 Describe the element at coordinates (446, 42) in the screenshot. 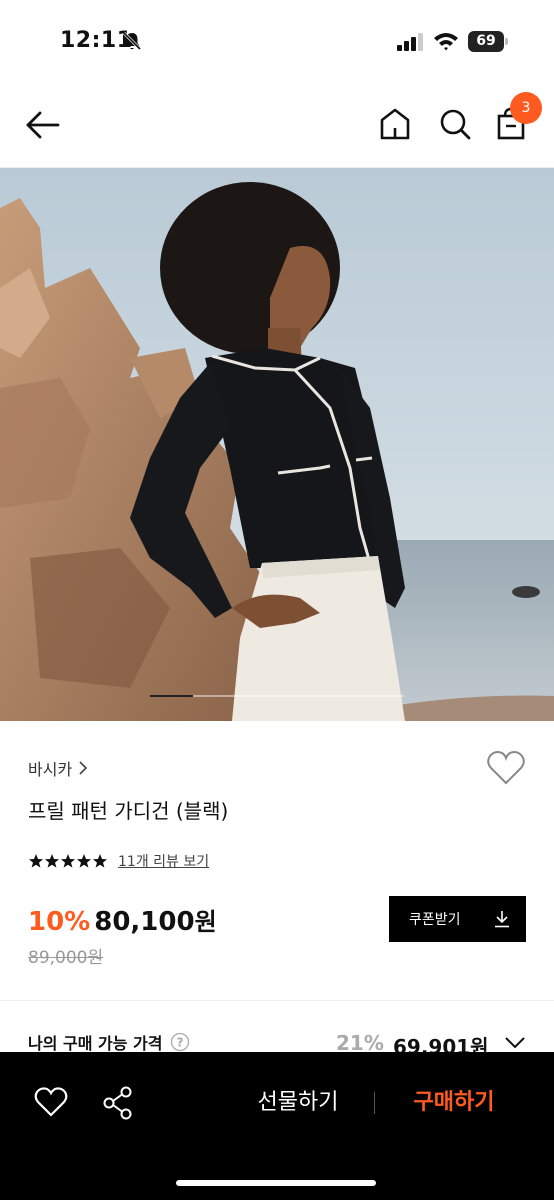

I see `wifi-icon` at that location.